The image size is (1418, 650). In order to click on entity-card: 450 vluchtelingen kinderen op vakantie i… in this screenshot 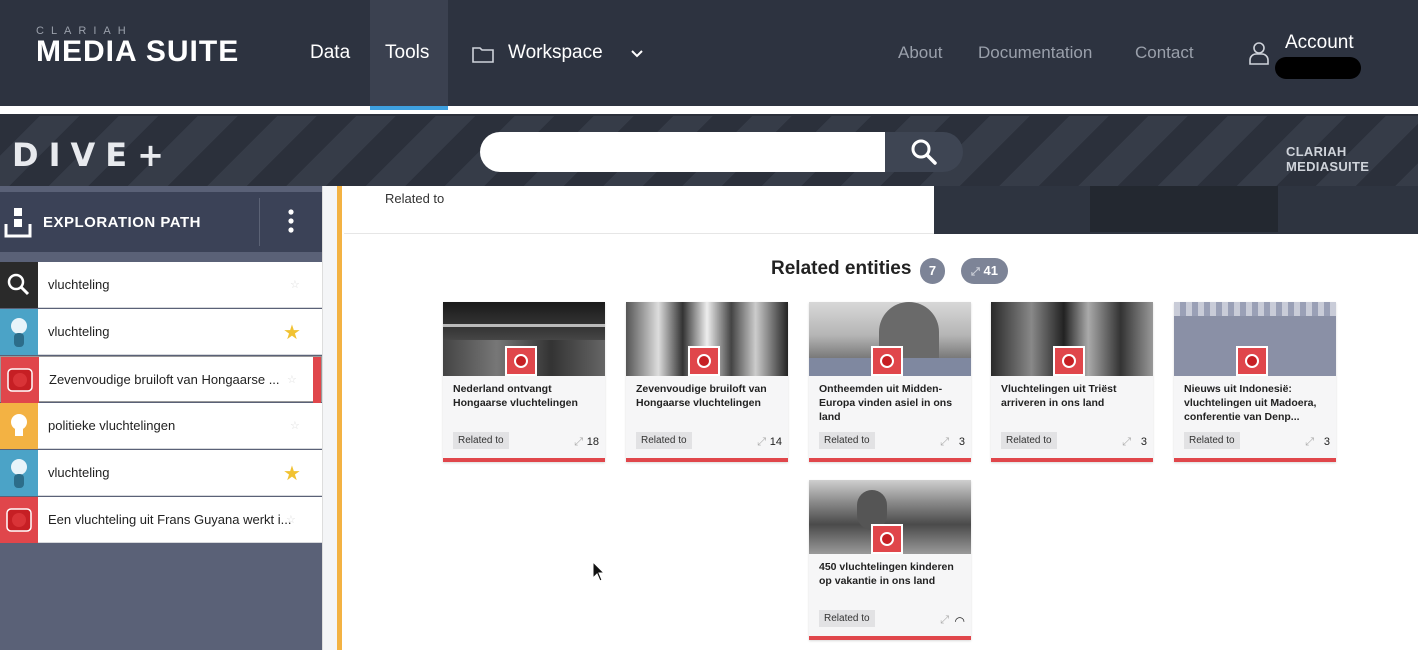, I will do `click(890, 560)`.